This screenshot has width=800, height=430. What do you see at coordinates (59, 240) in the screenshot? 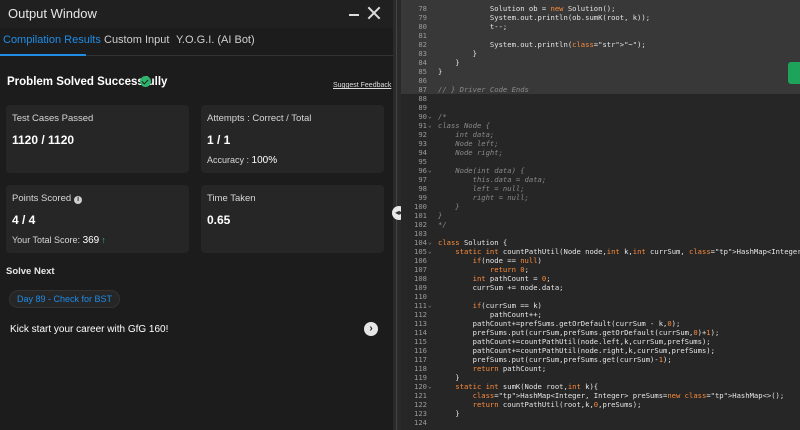
I see `total-score-line: Your Total Score: 369 ↑` at bounding box center [59, 240].